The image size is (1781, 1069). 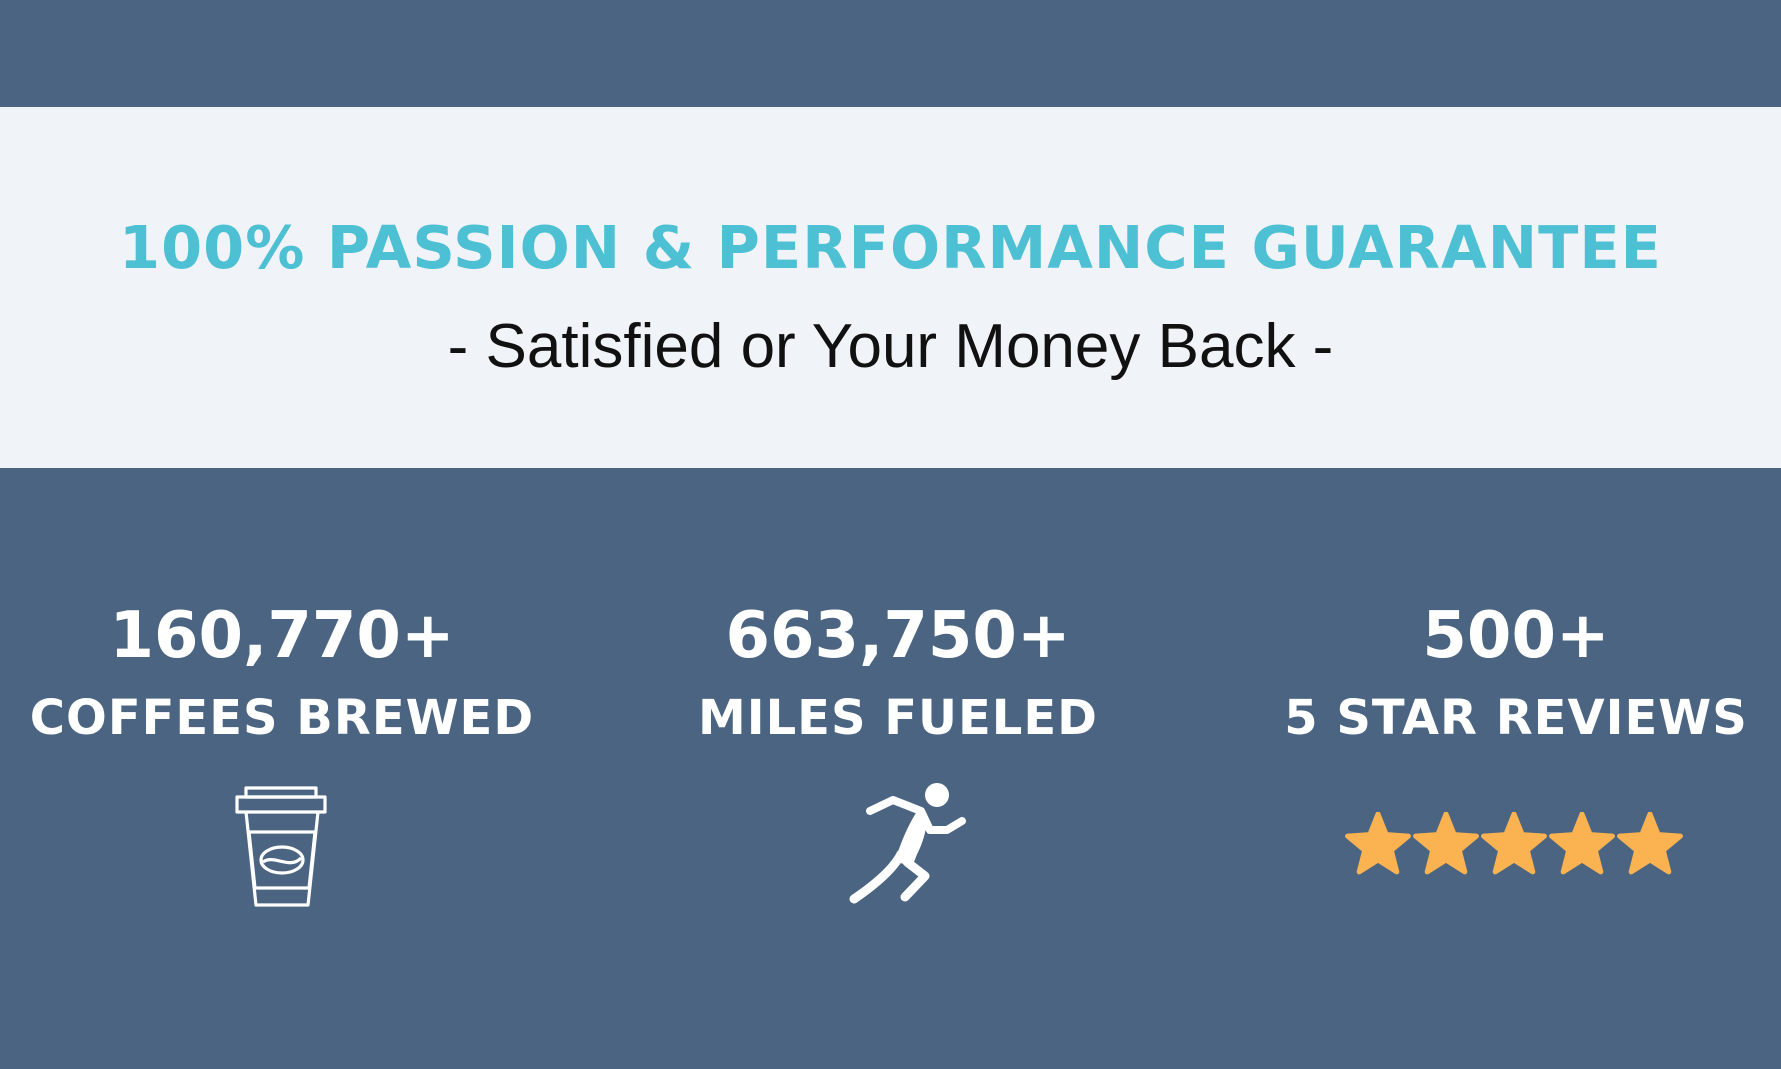 I want to click on stat-value: 500+, so click(x=1516, y=636).